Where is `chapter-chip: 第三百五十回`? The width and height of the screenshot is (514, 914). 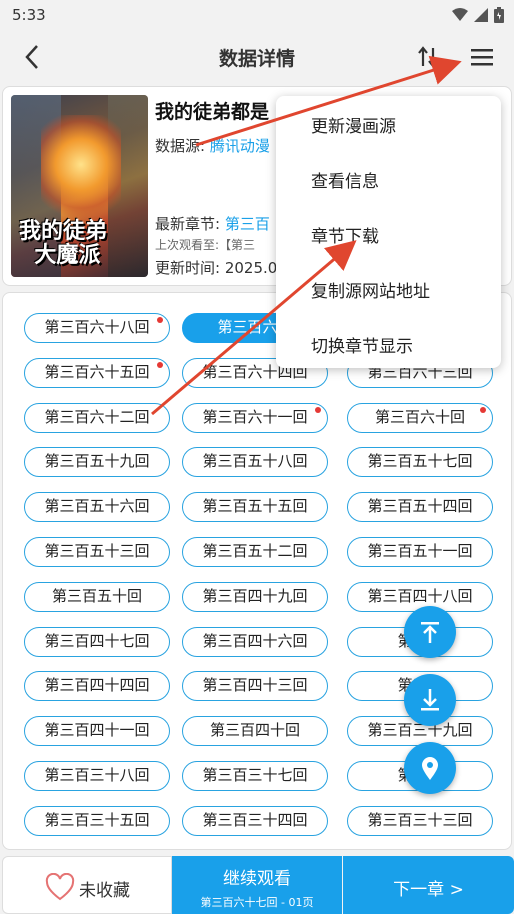
chapter-chip: 第三百五十回 is located at coordinates (97, 596).